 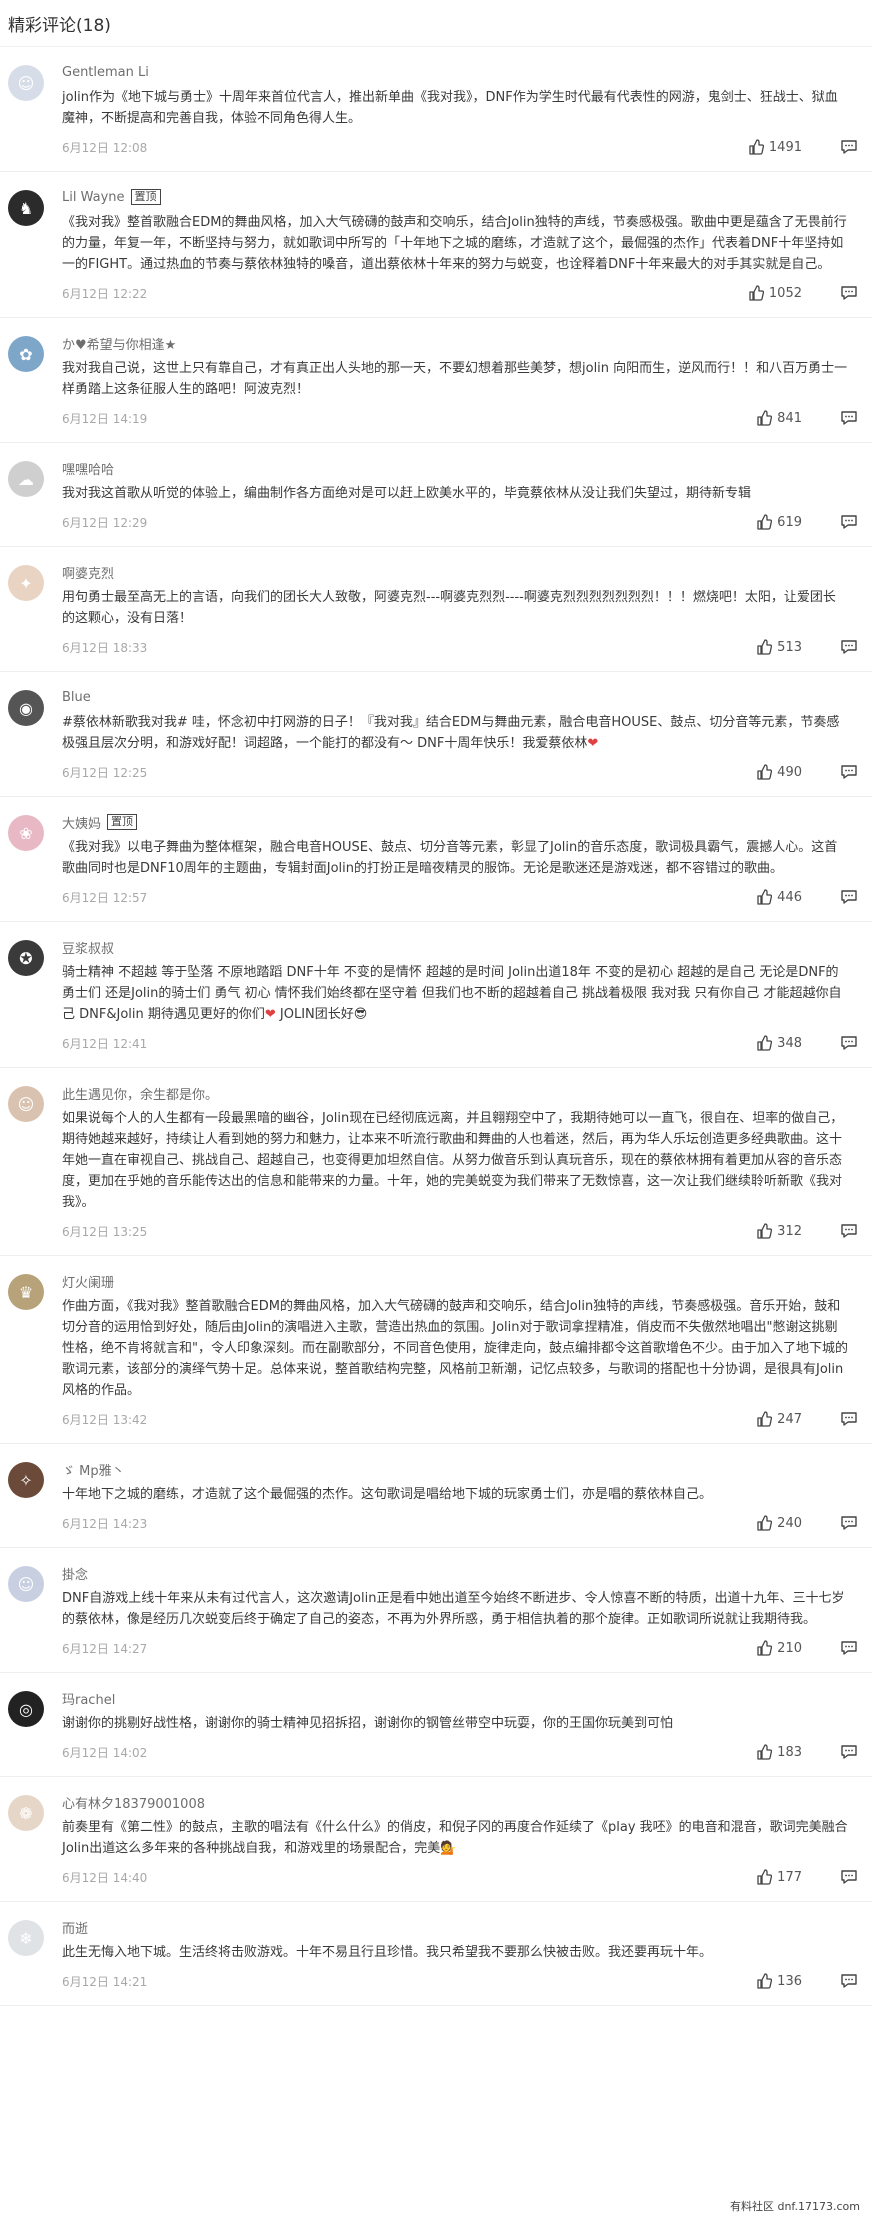 I want to click on avatar: ◎, so click(x=26, y=1709).